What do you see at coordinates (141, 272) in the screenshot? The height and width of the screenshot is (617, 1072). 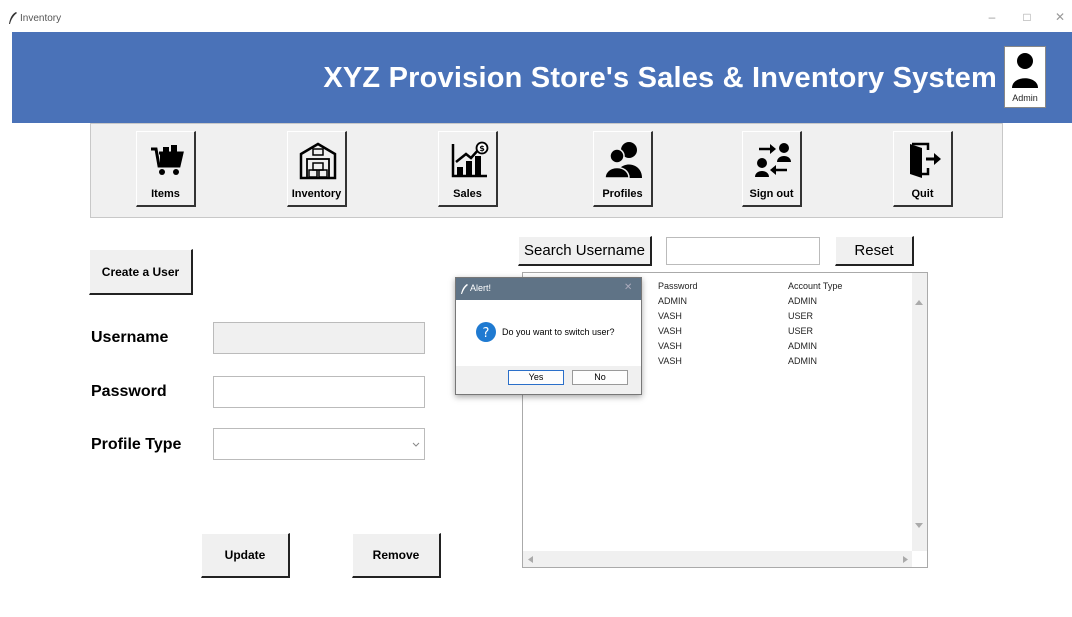 I see `create-user-button: Create a User` at bounding box center [141, 272].